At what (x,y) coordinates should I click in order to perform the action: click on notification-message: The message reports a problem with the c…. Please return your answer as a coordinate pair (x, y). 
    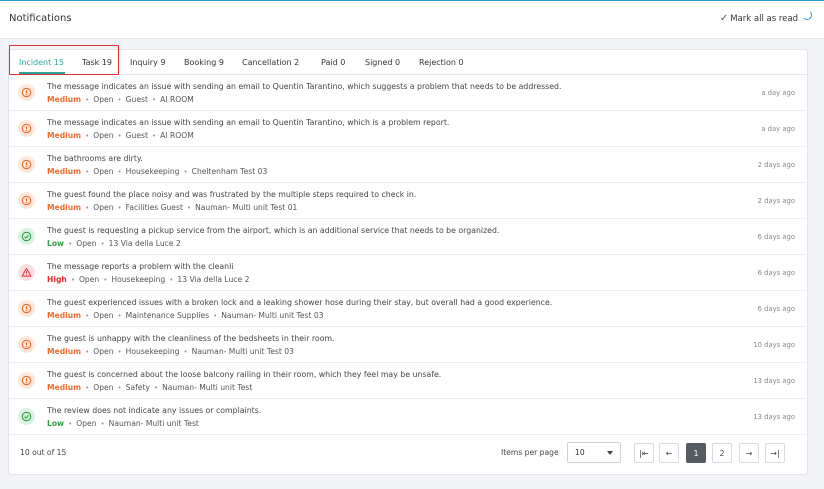
    Looking at the image, I should click on (140, 266).